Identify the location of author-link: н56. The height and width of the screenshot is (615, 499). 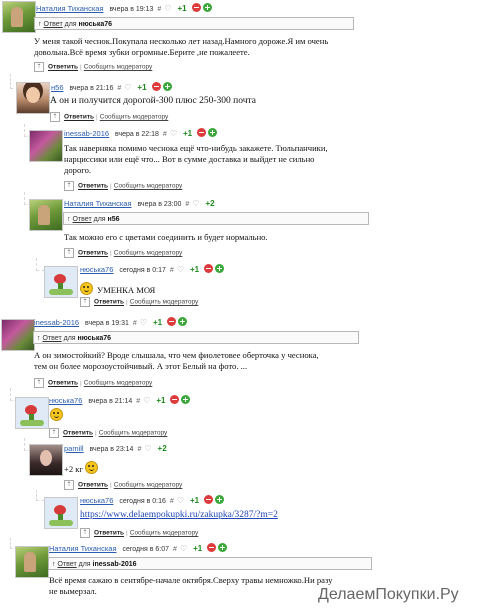
(57, 87).